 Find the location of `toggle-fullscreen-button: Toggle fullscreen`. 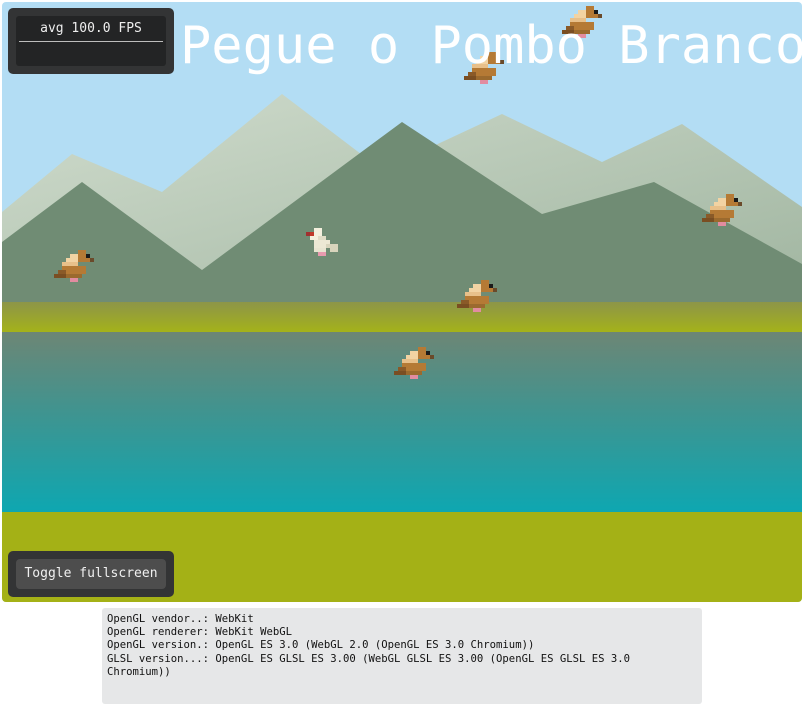

toggle-fullscreen-button: Toggle fullscreen is located at coordinates (91, 574).